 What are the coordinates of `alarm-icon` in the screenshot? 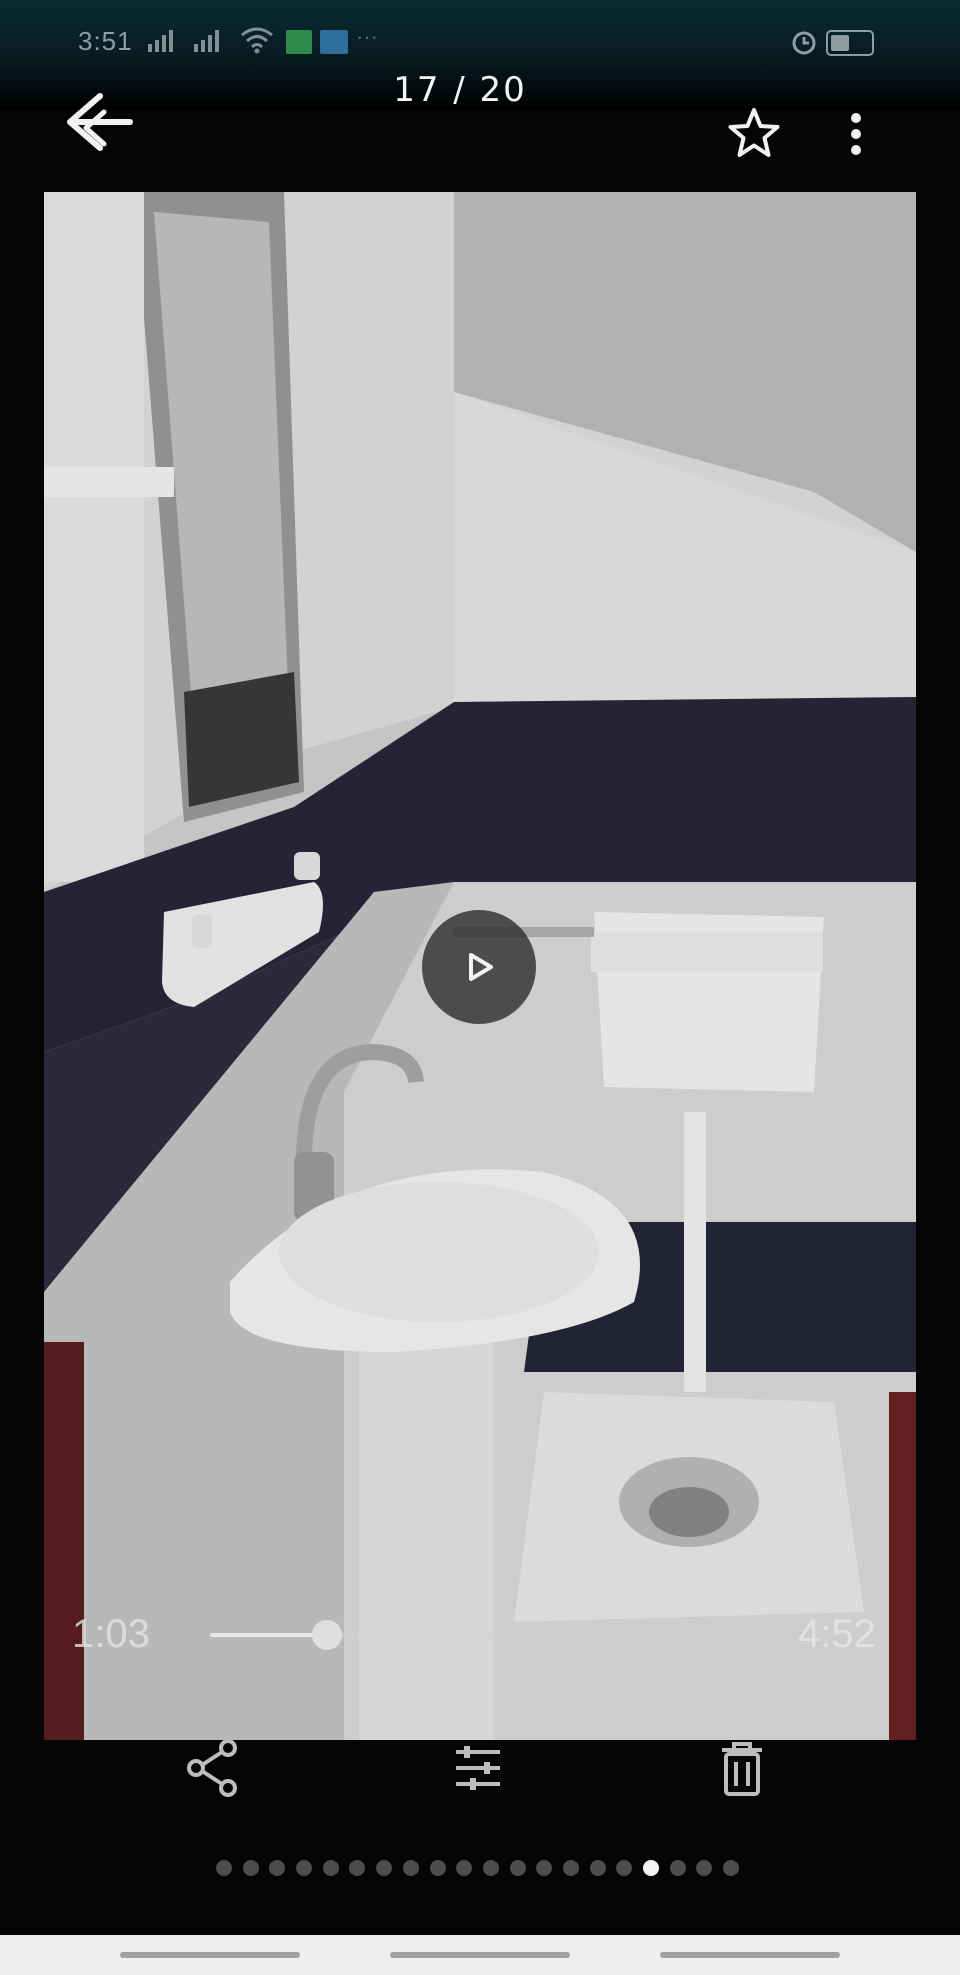 It's located at (804, 43).